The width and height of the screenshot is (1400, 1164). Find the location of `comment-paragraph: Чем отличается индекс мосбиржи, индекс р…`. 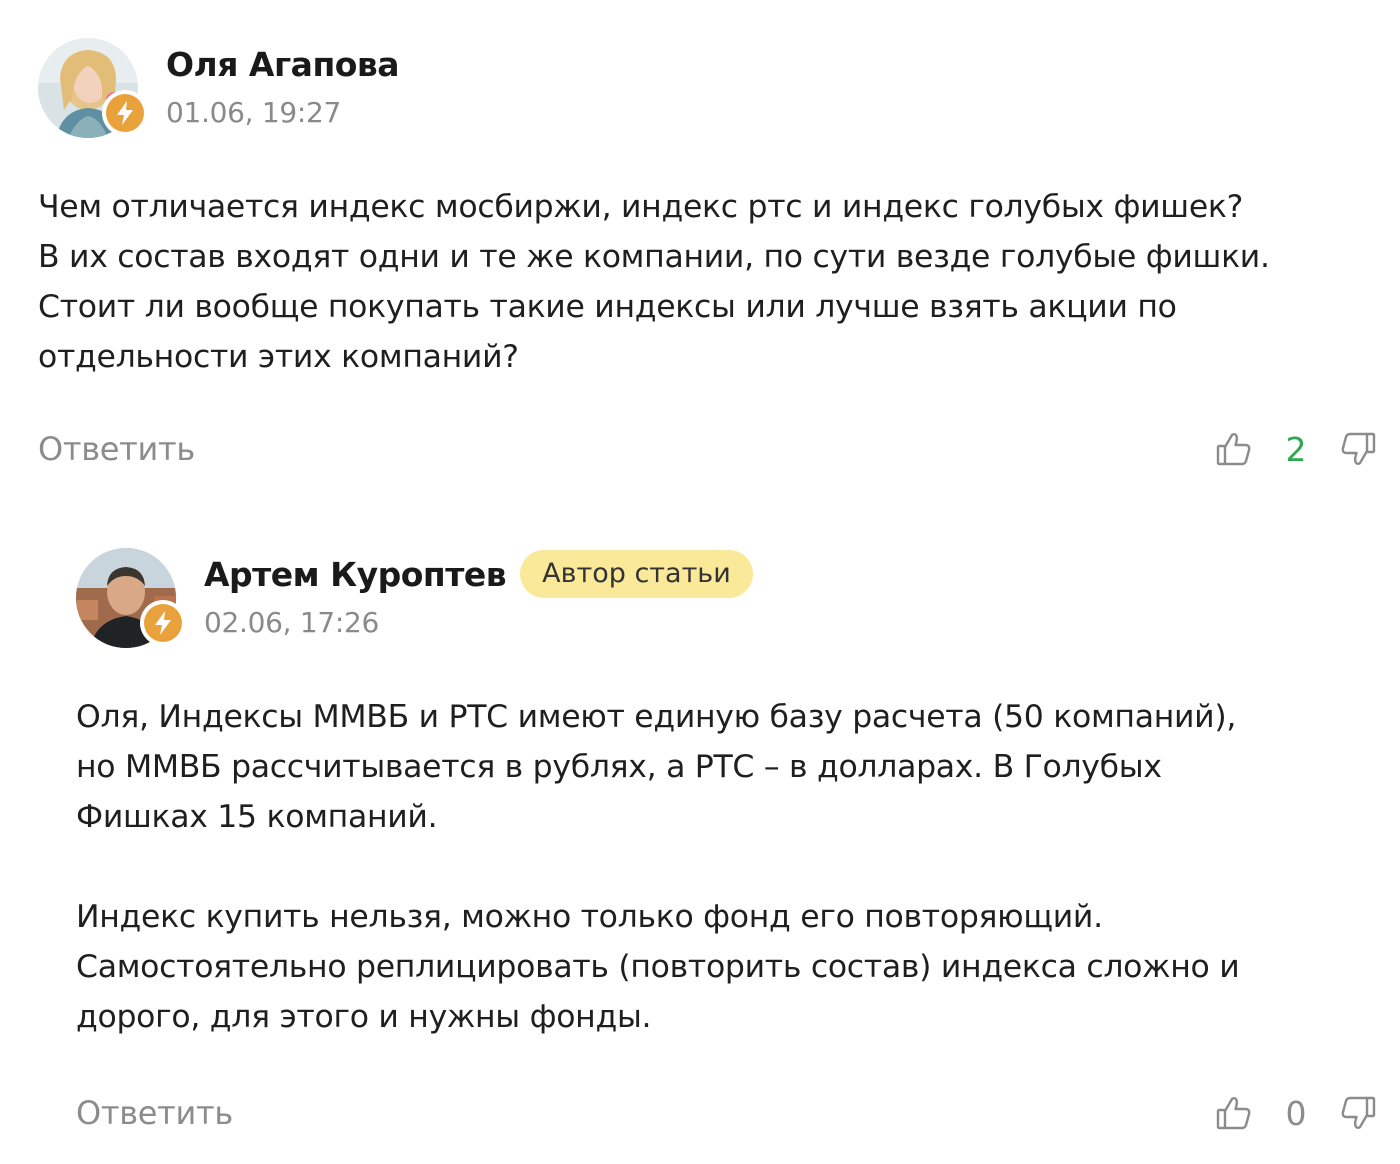

comment-paragraph: Чем отличается индекс мосбиржи, индекс р… is located at coordinates (654, 282).